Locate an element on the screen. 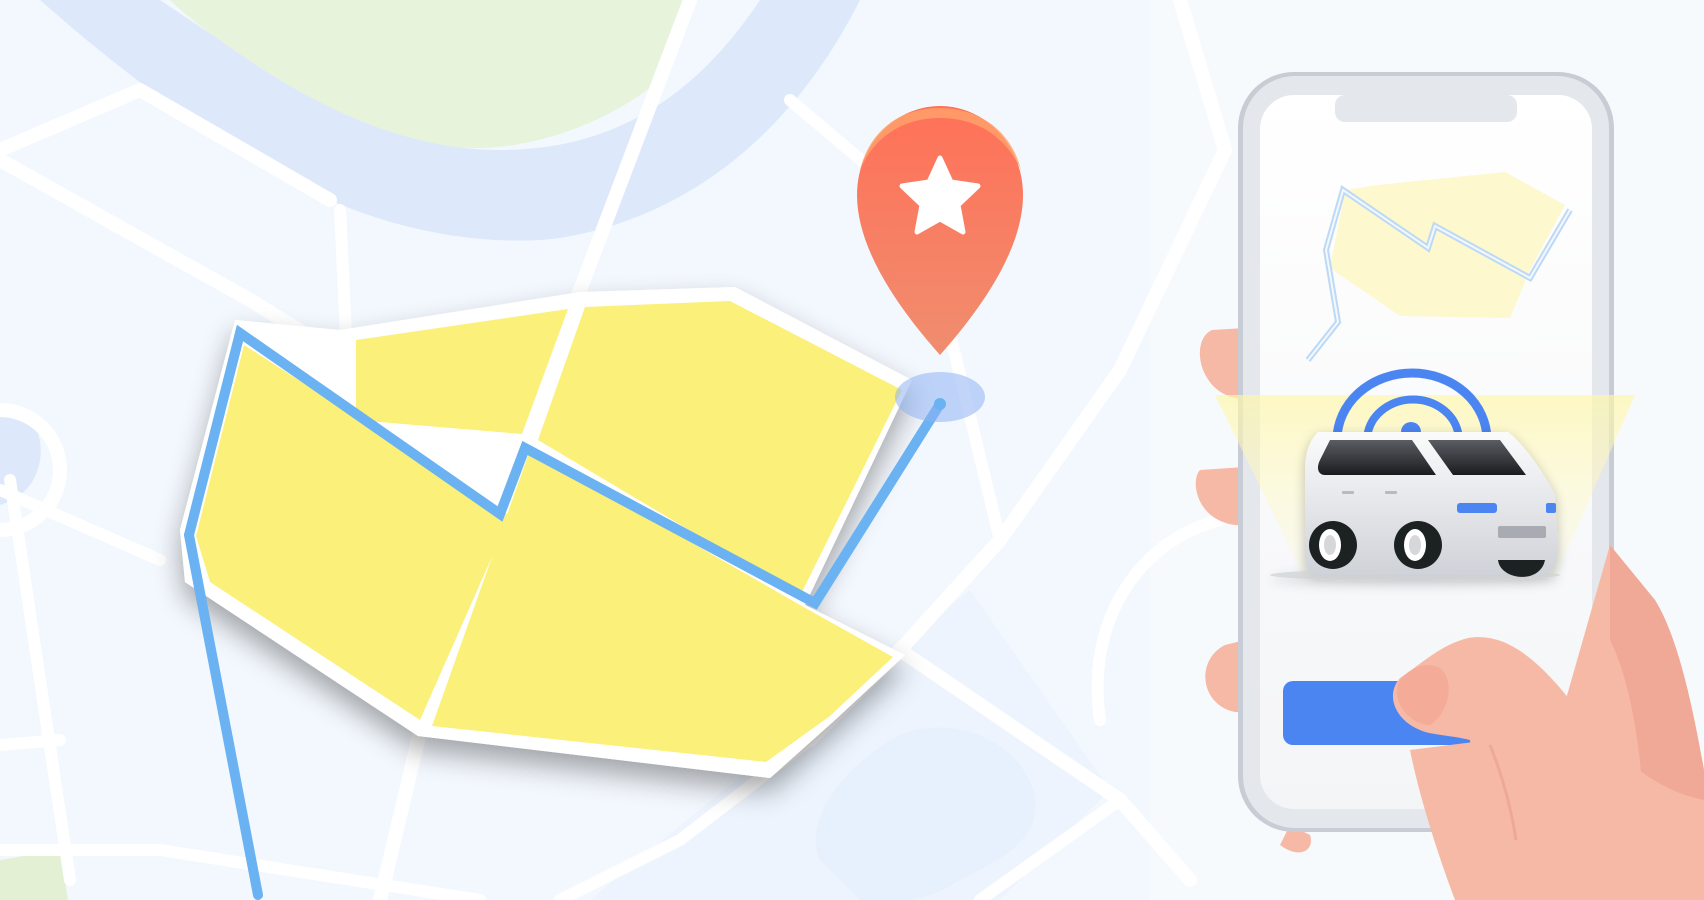 The width and height of the screenshot is (1704, 900). phone-notch is located at coordinates (1426, 108).